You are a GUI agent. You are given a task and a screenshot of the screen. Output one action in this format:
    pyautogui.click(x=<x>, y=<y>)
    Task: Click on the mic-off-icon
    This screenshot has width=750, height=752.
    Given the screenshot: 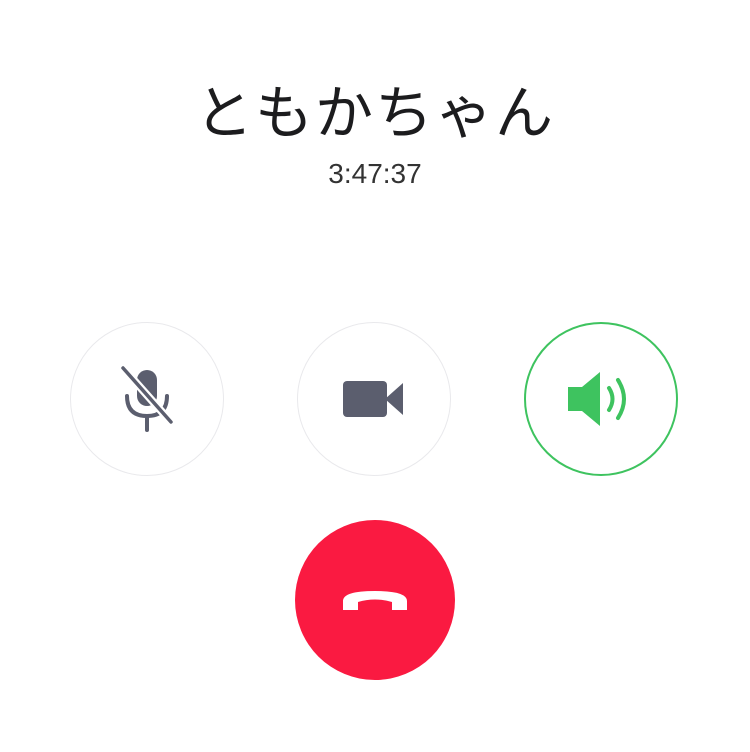 What is the action you would take?
    pyautogui.click(x=147, y=398)
    